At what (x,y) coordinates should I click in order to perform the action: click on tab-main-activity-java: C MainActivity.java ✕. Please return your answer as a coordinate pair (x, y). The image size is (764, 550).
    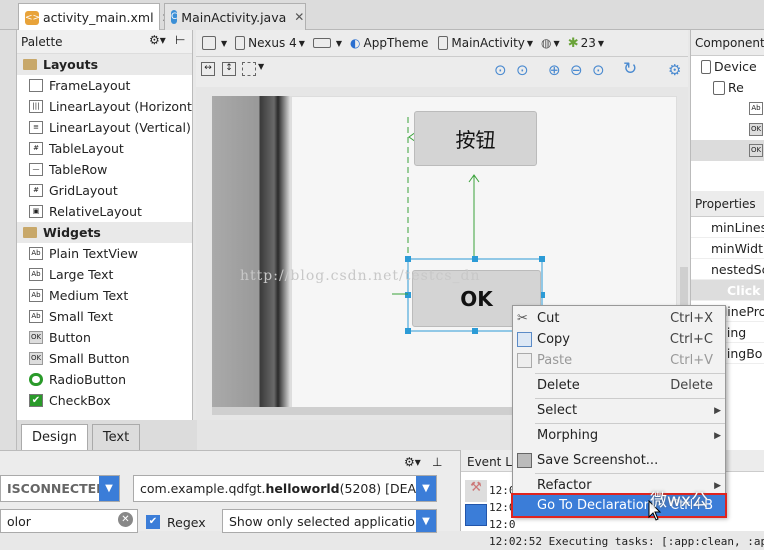
    Looking at the image, I should click on (235, 16).